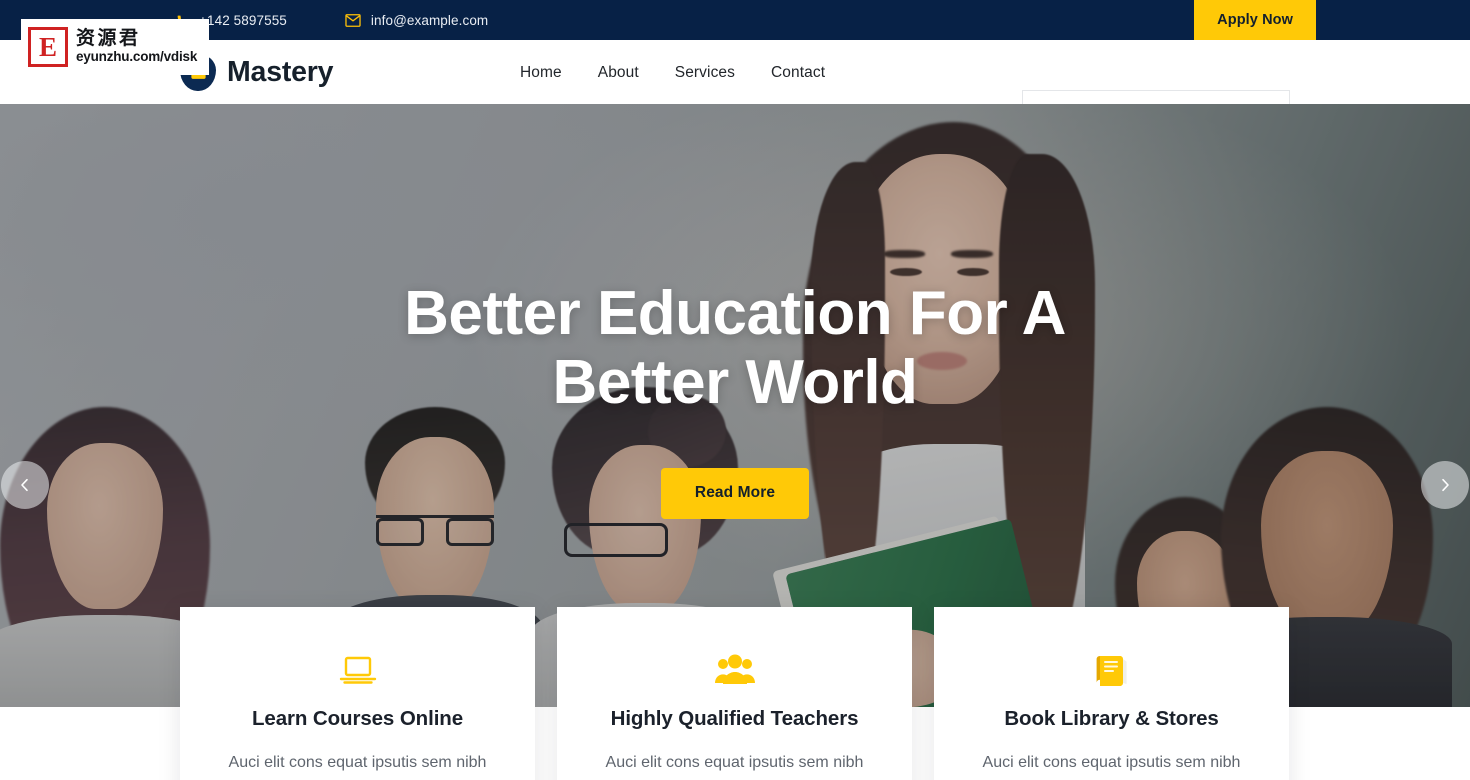  What do you see at coordinates (358, 670) in the screenshot?
I see `laptop-icon` at bounding box center [358, 670].